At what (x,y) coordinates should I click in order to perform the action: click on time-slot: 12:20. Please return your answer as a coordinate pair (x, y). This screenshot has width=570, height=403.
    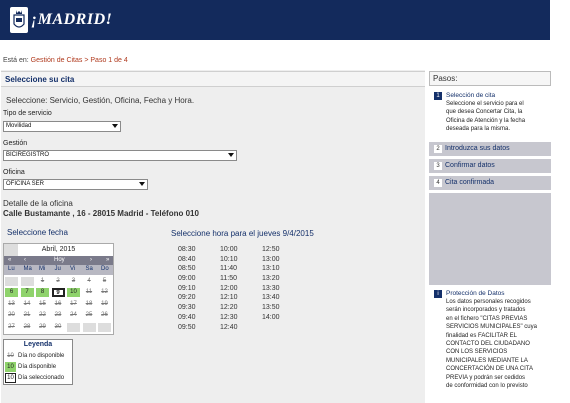
    Looking at the image, I should click on (229, 308).